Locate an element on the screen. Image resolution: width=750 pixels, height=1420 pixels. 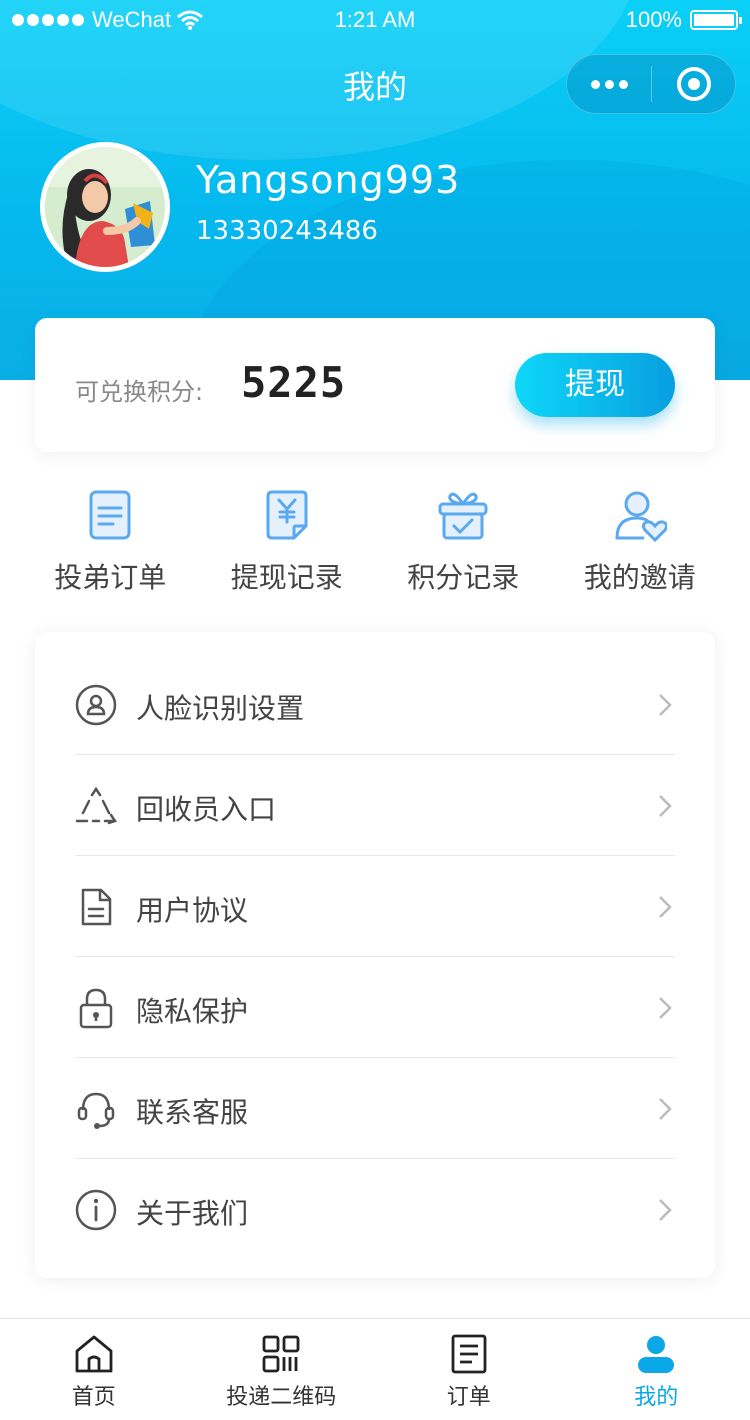
menu-item-label: 关于我们 is located at coordinates (192, 1213).